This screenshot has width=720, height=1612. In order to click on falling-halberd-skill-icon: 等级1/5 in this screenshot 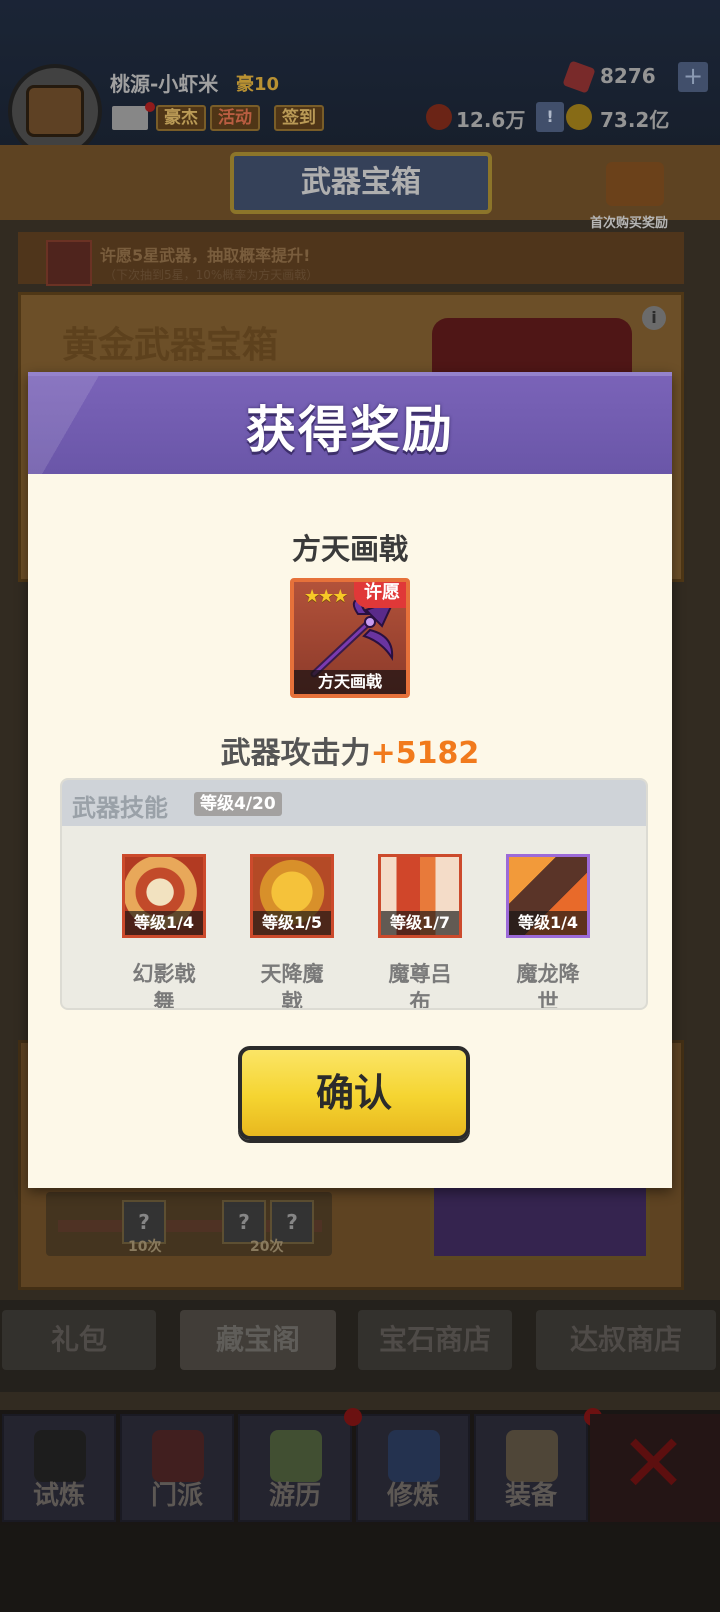, I will do `click(292, 896)`.